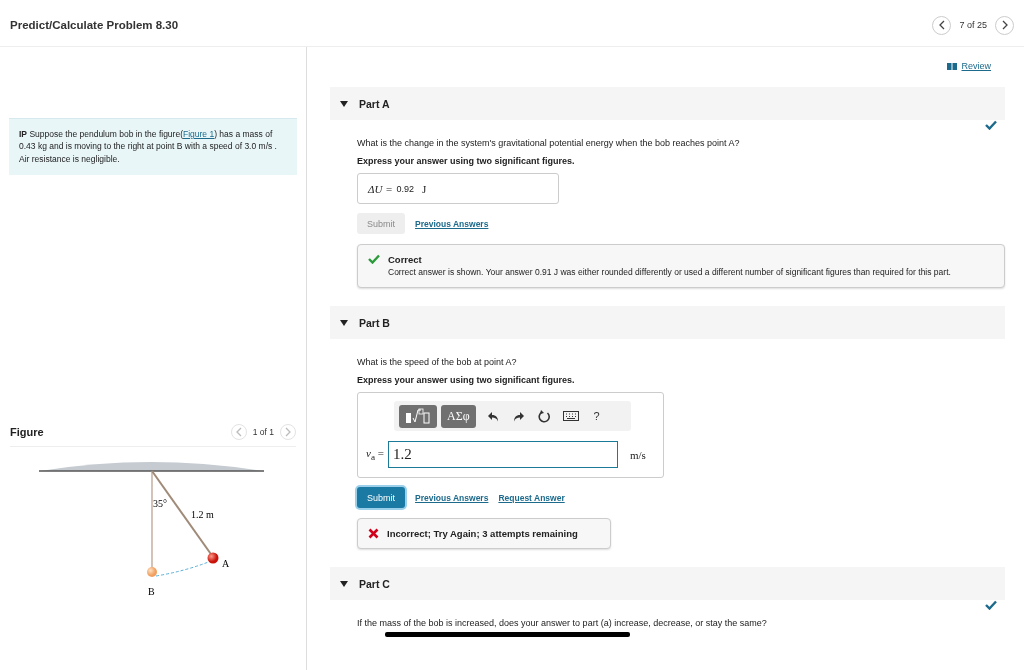 Image resolution: width=1024 pixels, height=670 pixels. What do you see at coordinates (502, 455) in the screenshot?
I see `answer-field: 1.2` at bounding box center [502, 455].